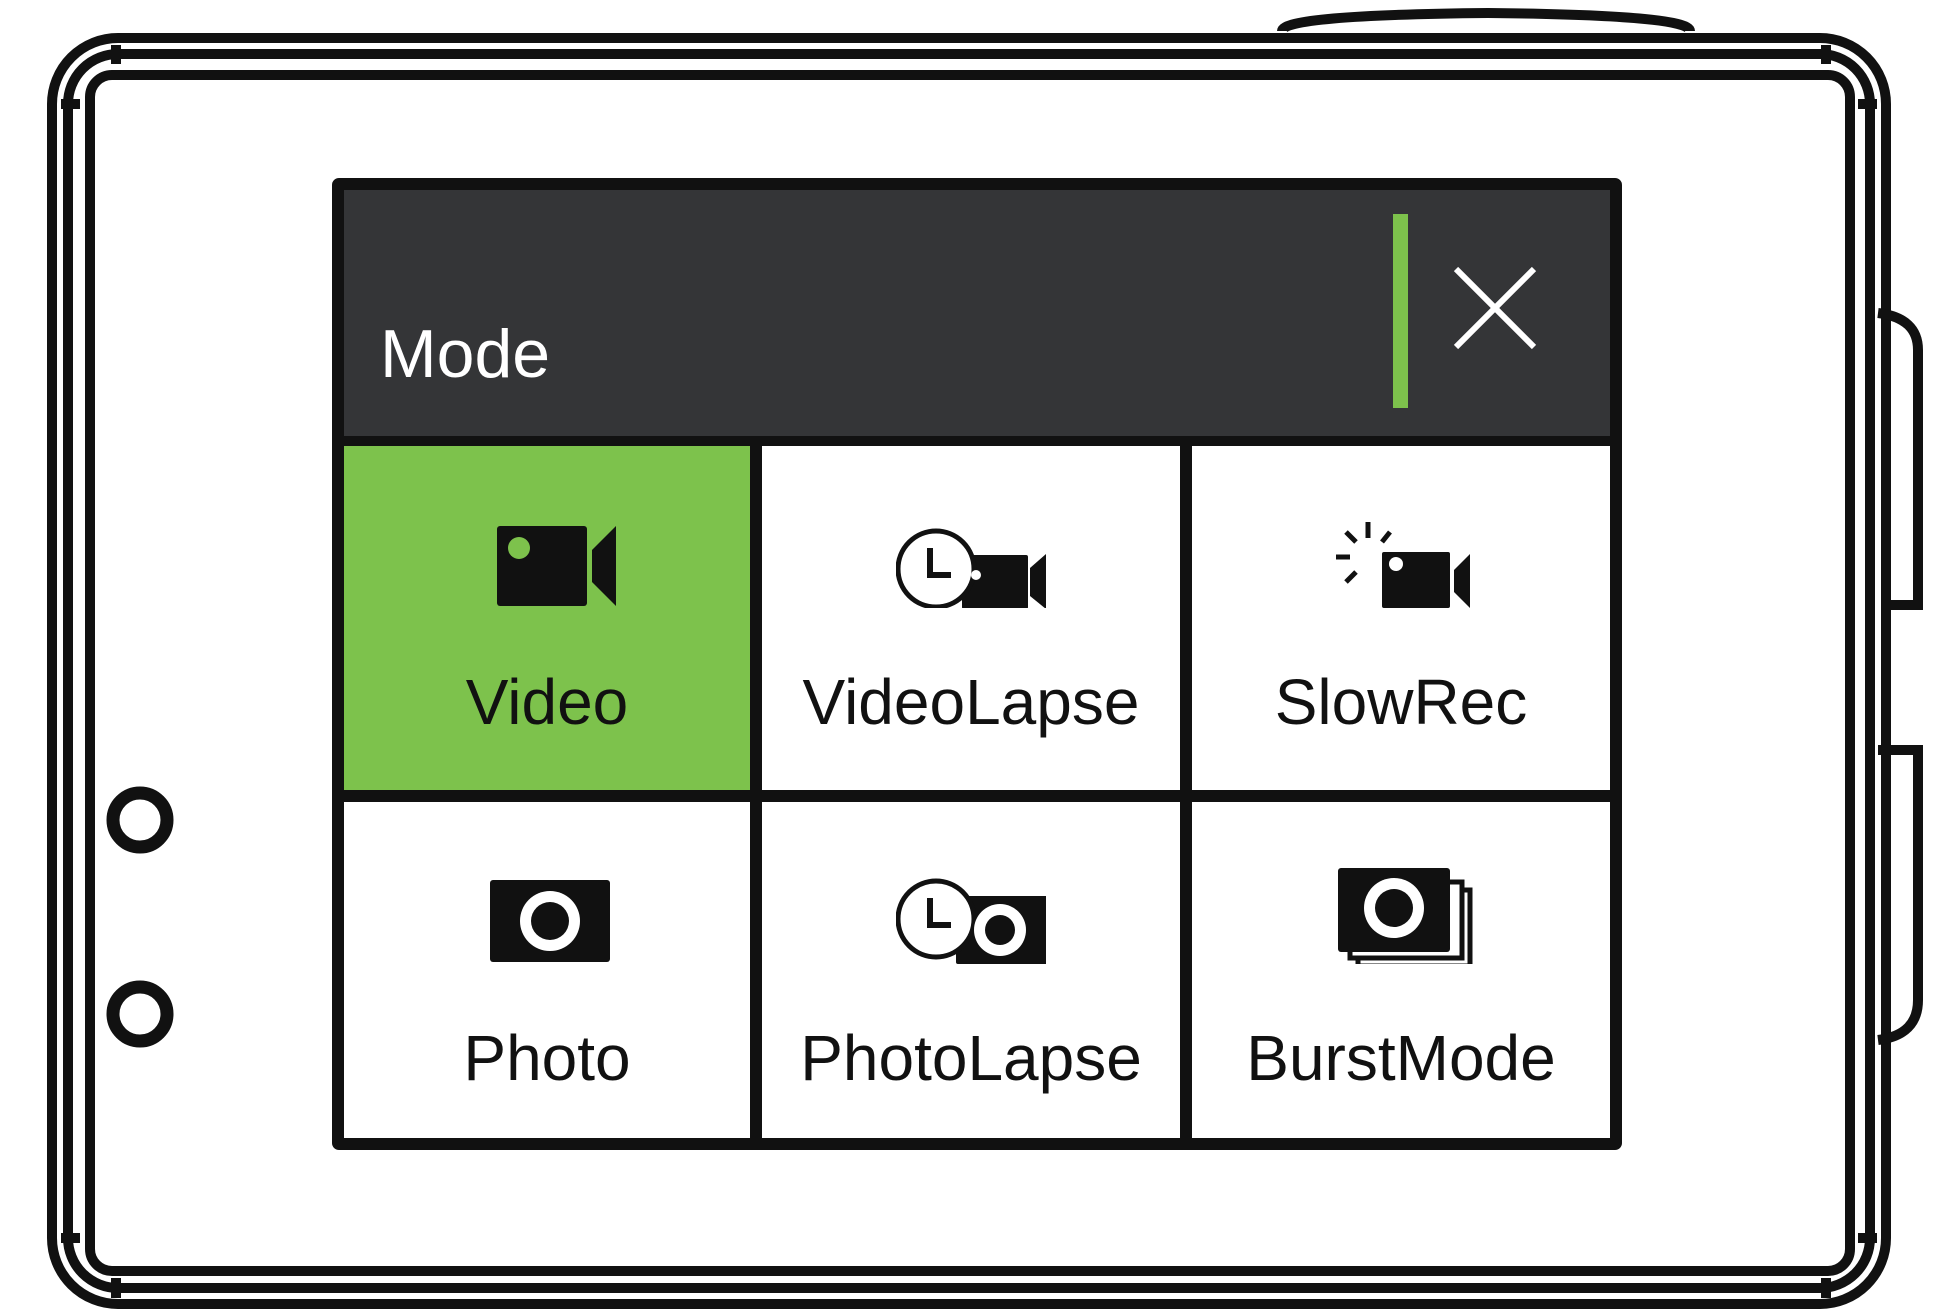 Image resolution: width=1941 pixels, height=1310 pixels. What do you see at coordinates (556, 566) in the screenshot?
I see `video-camera-icon` at bounding box center [556, 566].